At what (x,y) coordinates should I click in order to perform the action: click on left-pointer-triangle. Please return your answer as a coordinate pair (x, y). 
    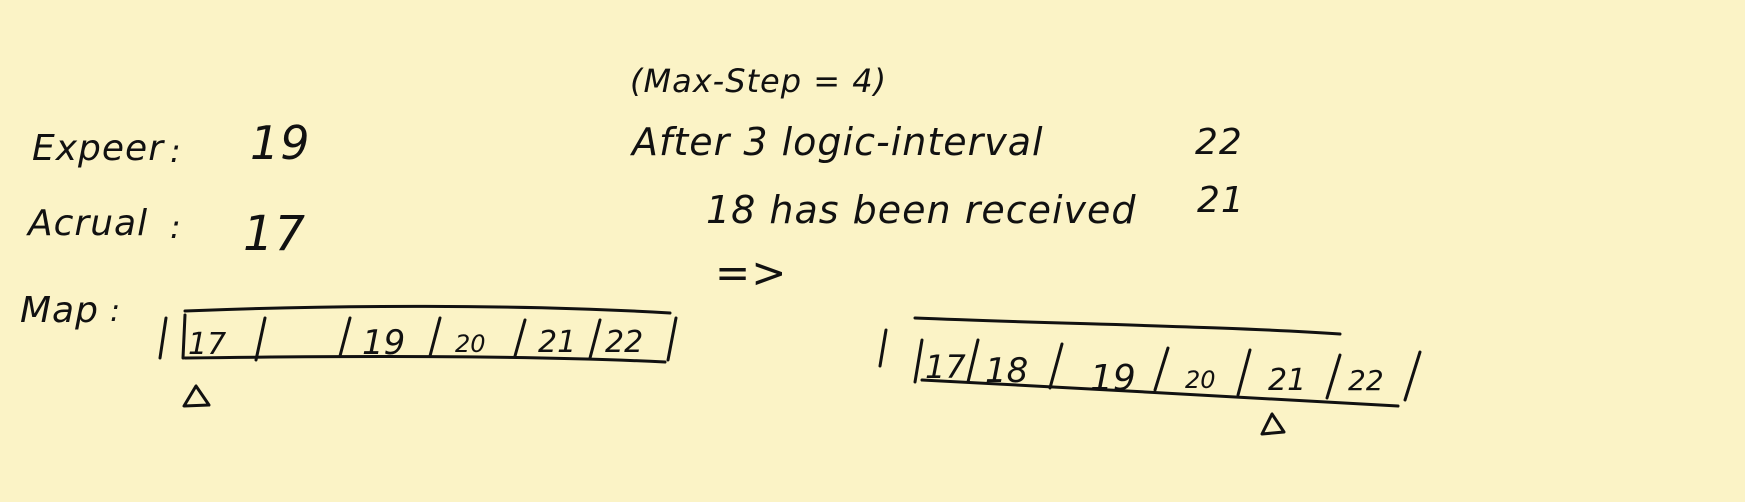
    Looking at the image, I should click on (196, 396).